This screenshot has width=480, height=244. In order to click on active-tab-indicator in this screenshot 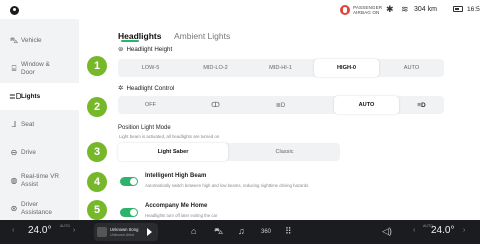, I will do `click(130, 41)`.